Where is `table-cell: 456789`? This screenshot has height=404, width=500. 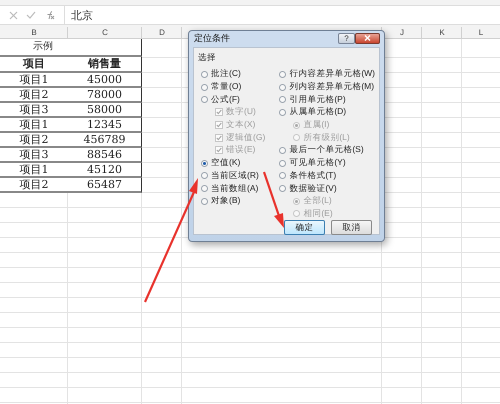
table-cell: 456789 is located at coordinates (105, 140).